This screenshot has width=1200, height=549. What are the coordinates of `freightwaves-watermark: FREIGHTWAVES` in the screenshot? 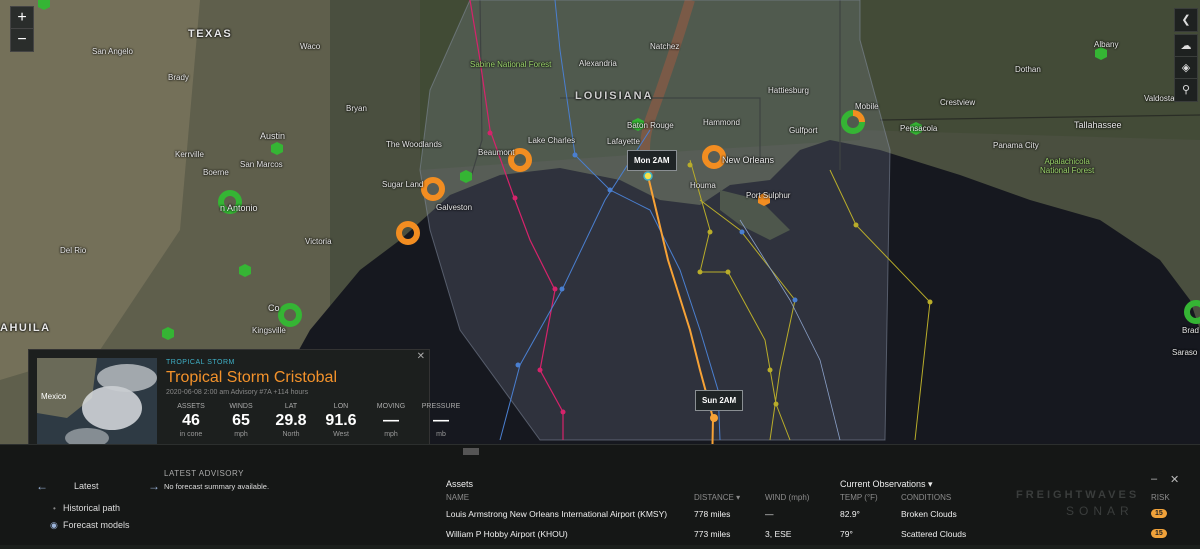 It's located at (1078, 495).